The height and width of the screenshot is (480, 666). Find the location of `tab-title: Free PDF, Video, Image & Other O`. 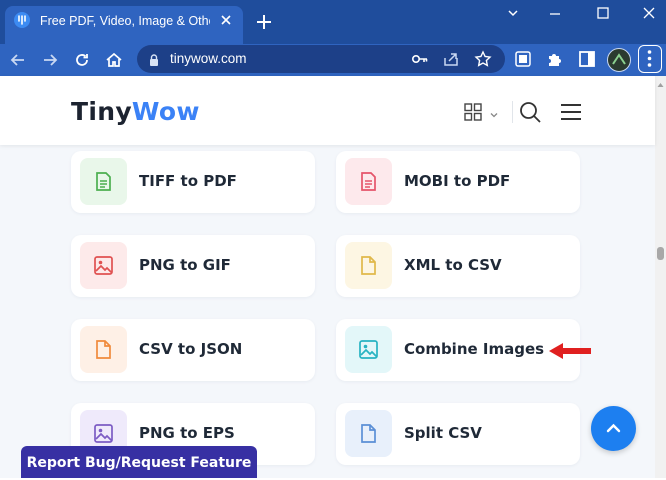

tab-title: Free PDF, Video, Image & Other O is located at coordinates (125, 21).